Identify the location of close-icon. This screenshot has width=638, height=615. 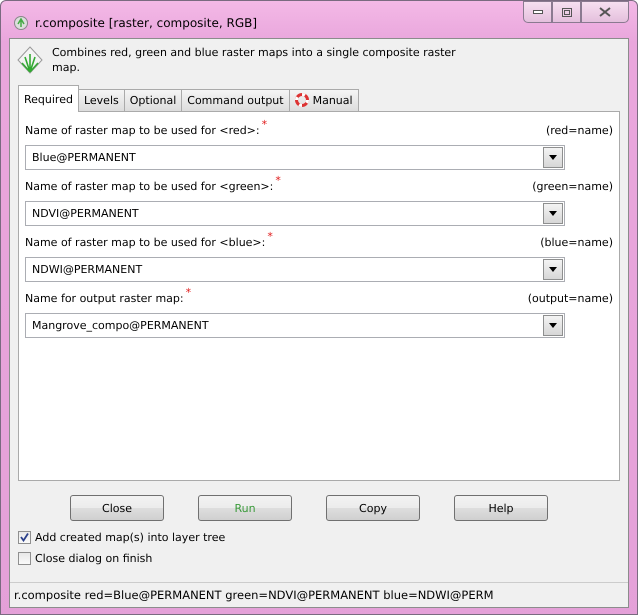
(605, 12).